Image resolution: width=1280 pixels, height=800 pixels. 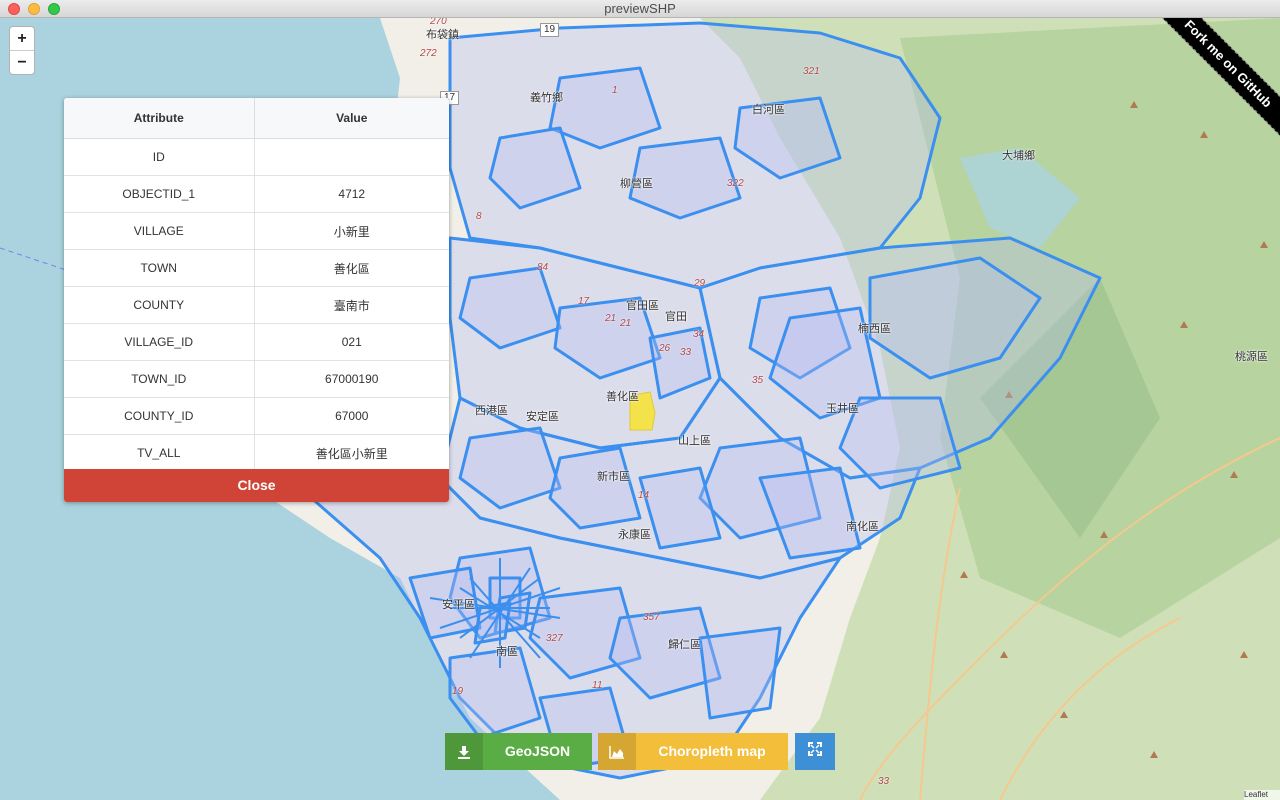 What do you see at coordinates (811, 71) in the screenshot?
I see `road-number: 321` at bounding box center [811, 71].